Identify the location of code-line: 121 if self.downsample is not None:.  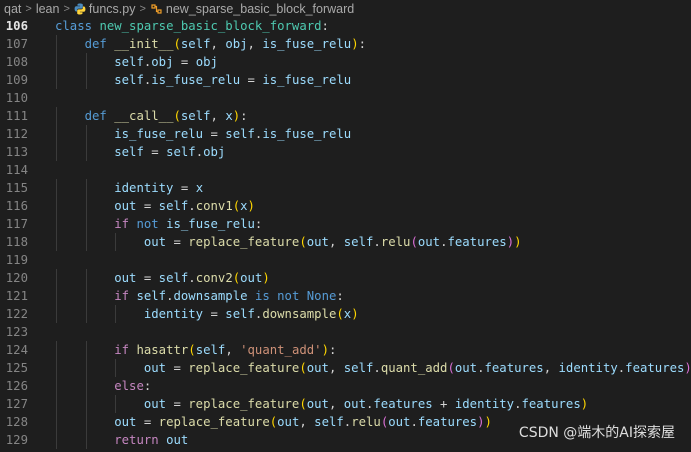
(345, 296).